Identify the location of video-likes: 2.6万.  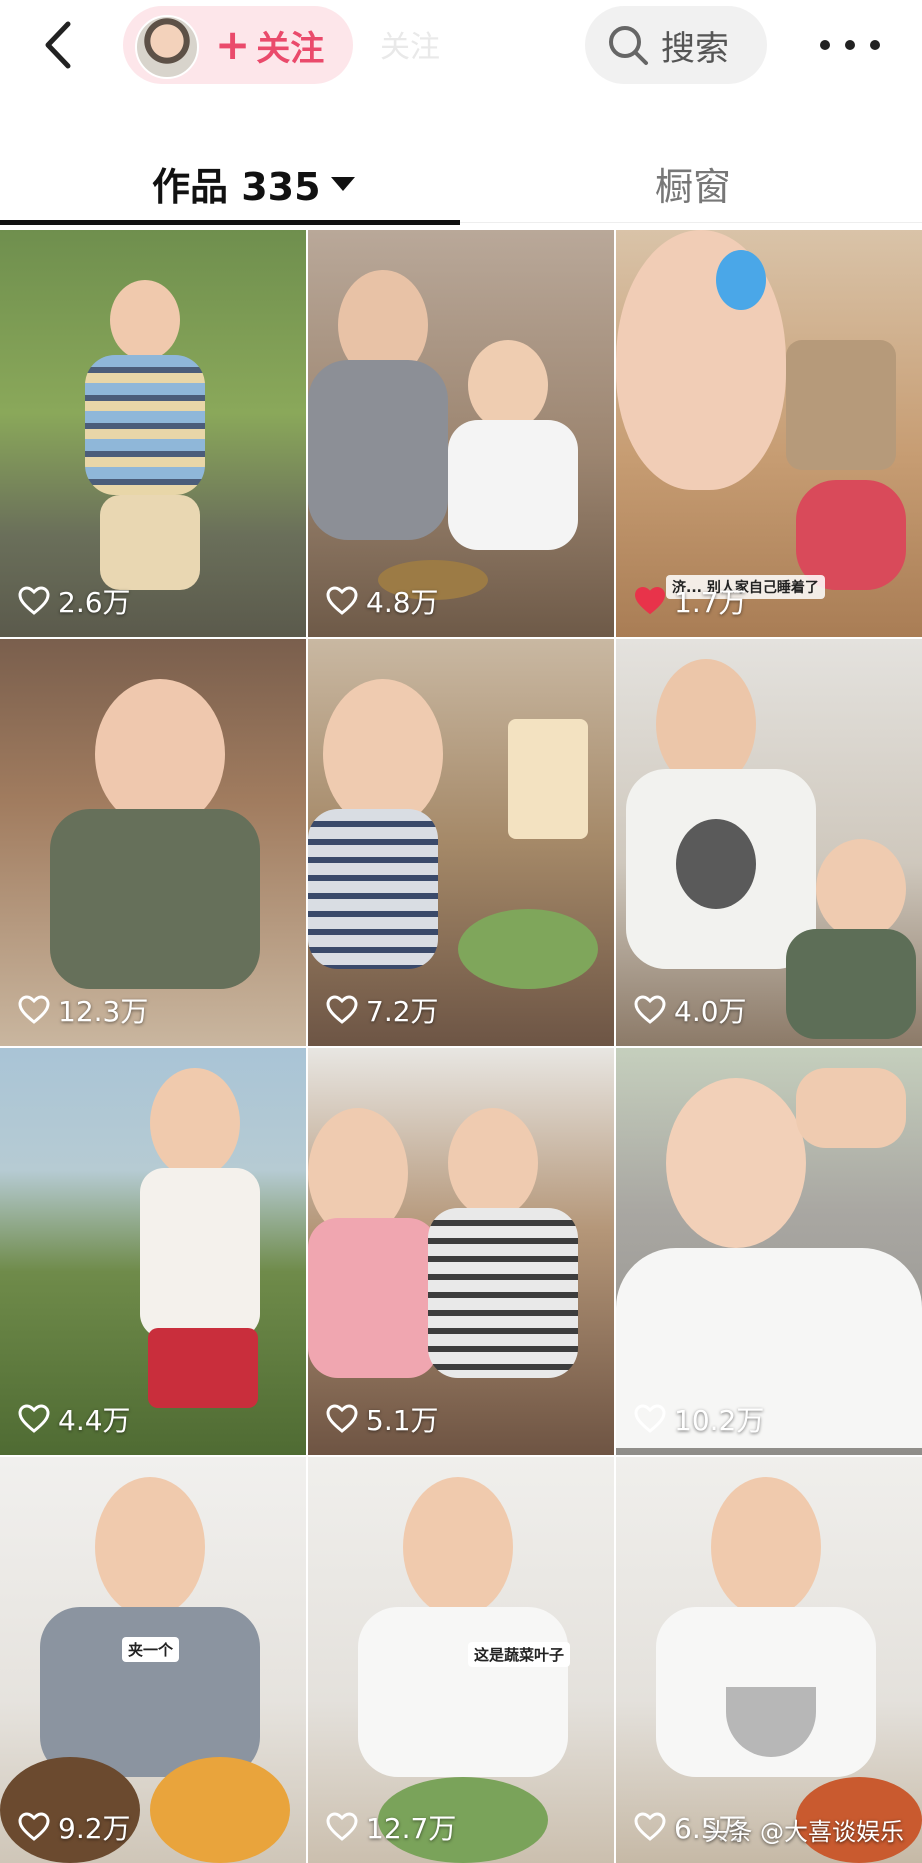
(74, 601).